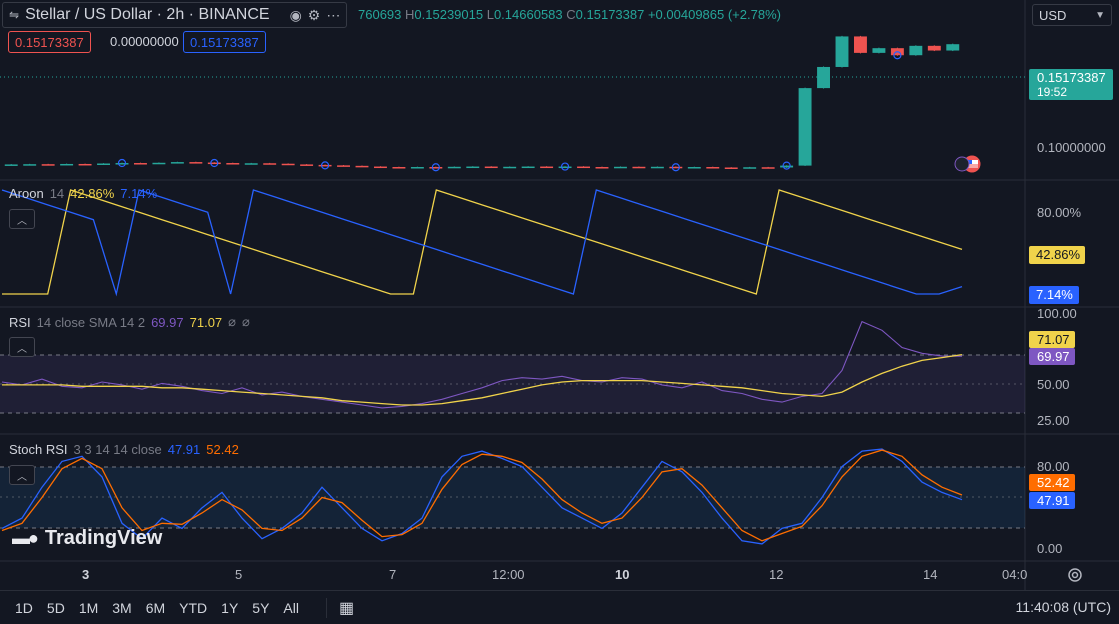  I want to click on timeframe-button: 1M, so click(88, 608).